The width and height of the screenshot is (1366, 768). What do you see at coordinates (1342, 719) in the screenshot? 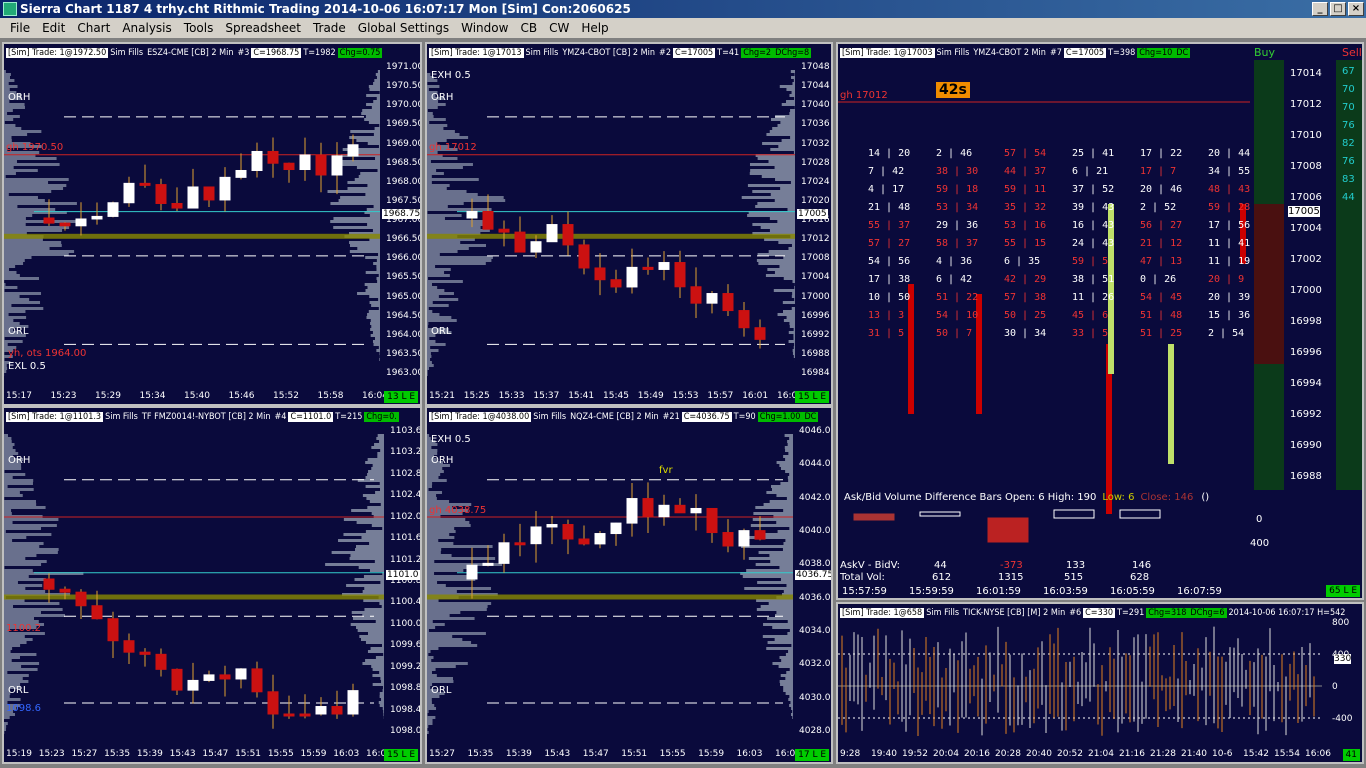
I see `y-tick-label: -400` at bounding box center [1342, 719].